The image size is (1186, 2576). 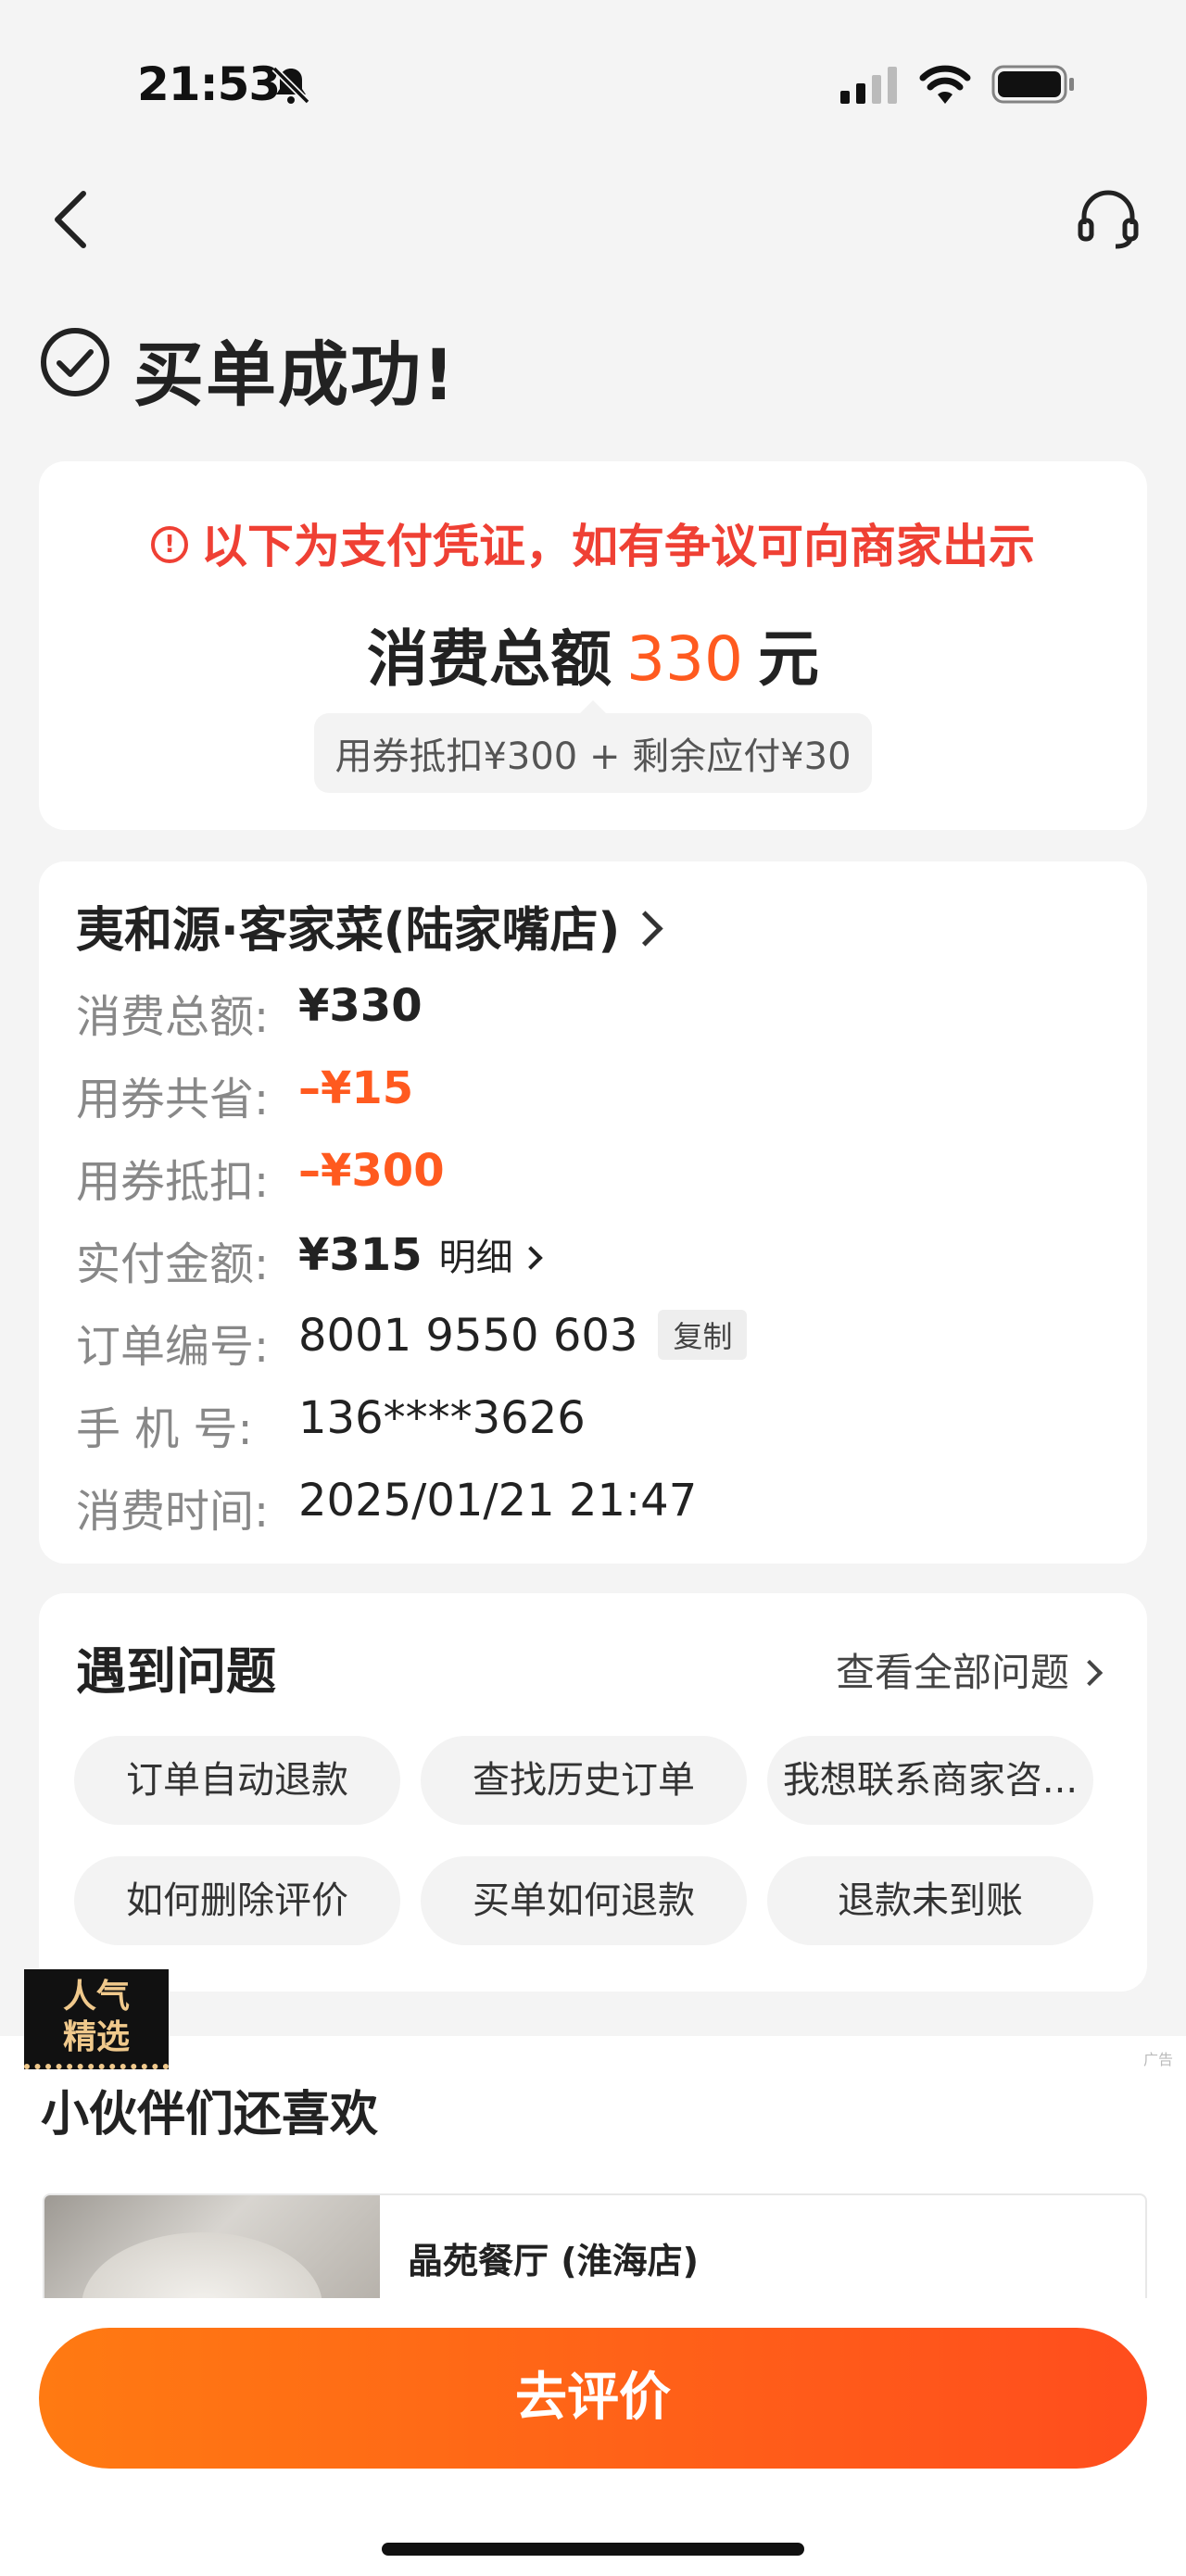 I want to click on help-chip: 退款未到账, so click(x=930, y=1900).